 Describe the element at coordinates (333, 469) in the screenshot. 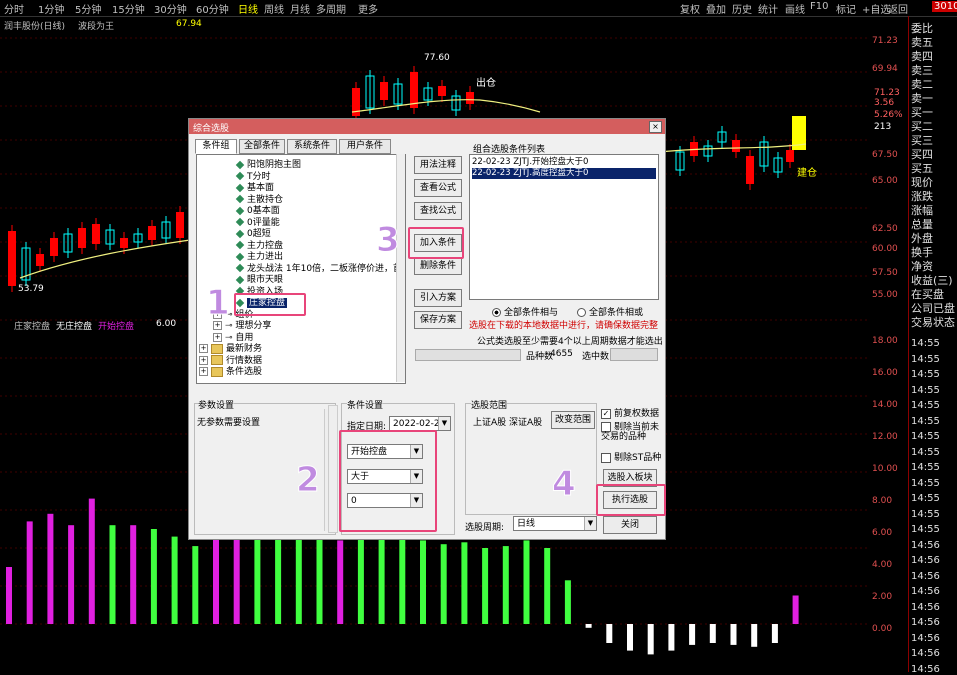

I see `cond-scrollbar` at that location.